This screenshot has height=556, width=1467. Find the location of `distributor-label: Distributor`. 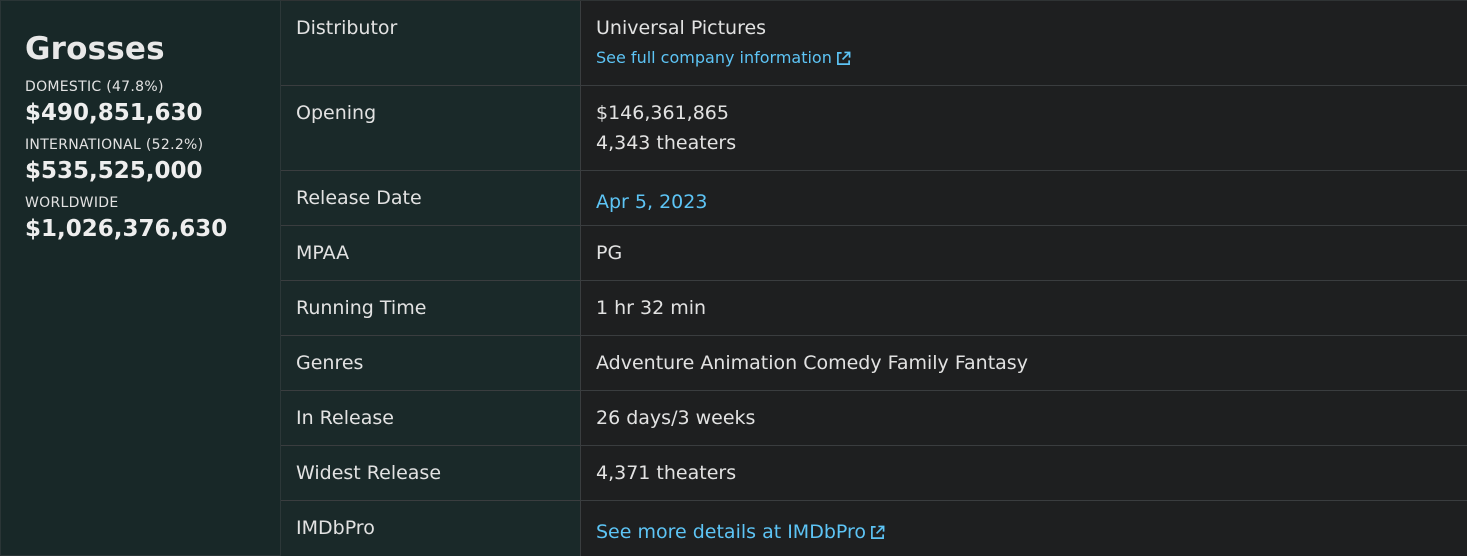

distributor-label: Distributor is located at coordinates (431, 43).